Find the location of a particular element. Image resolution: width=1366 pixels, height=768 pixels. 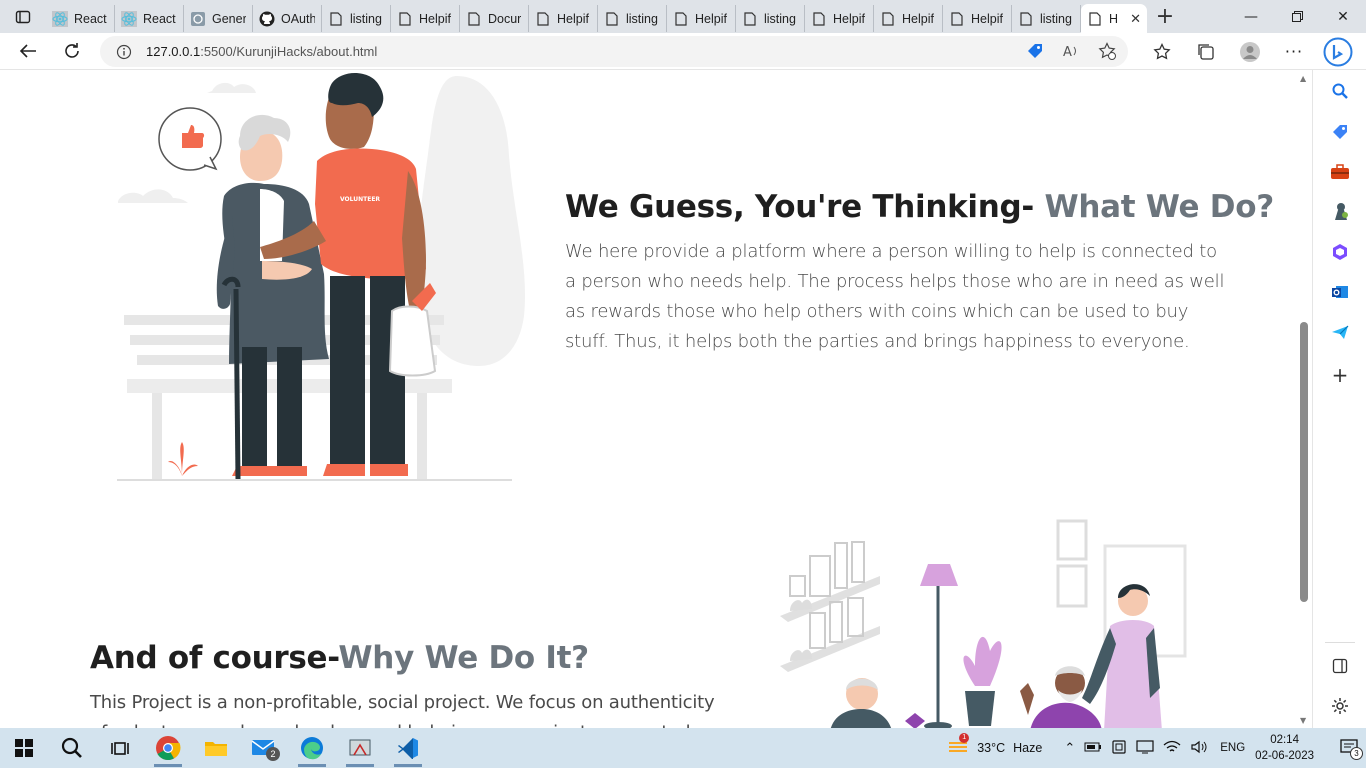

close-window-button: ✕ is located at coordinates (1343, 16).